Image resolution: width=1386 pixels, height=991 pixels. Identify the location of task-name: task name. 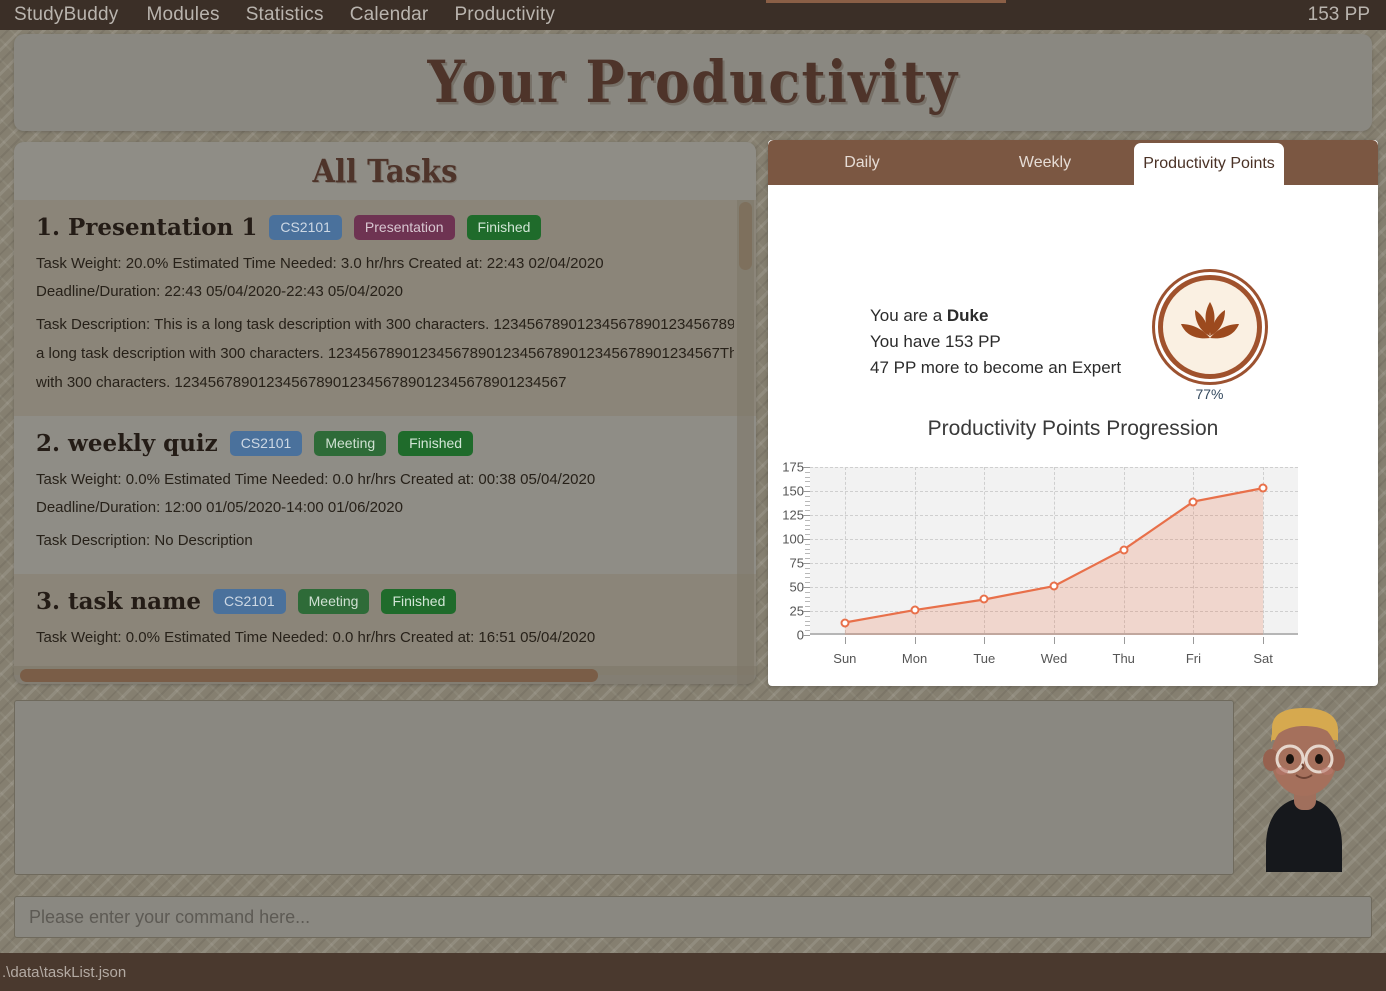
(135, 601).